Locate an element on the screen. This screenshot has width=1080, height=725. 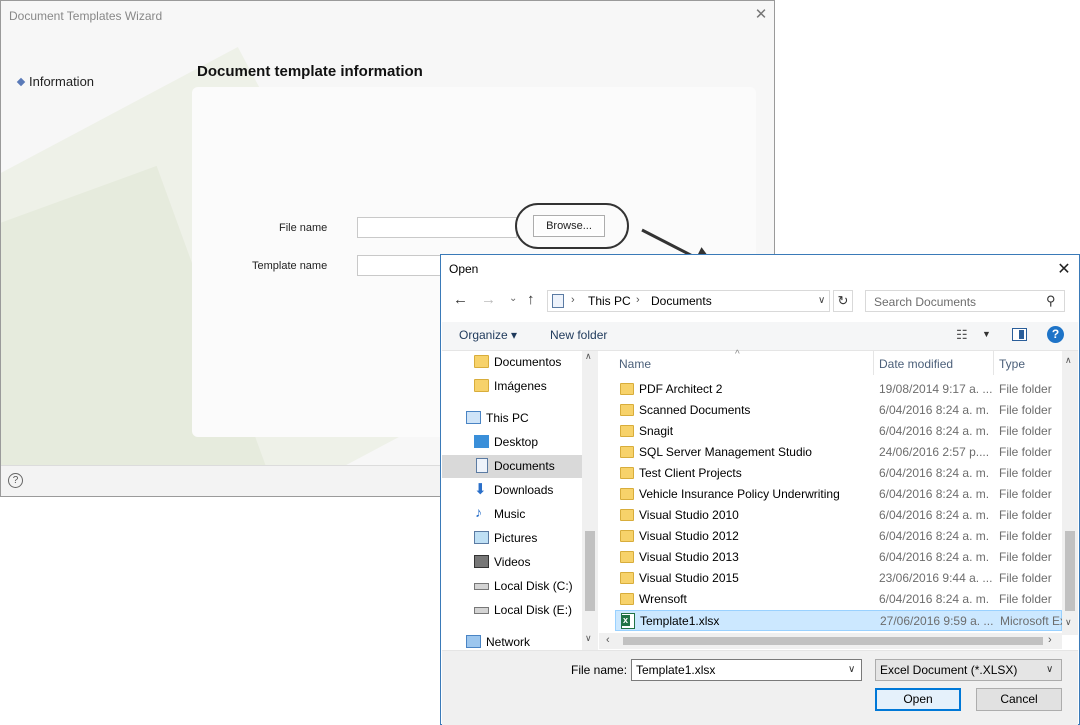
chevron-left-icon: ‹ is located at coordinates (608, 640).